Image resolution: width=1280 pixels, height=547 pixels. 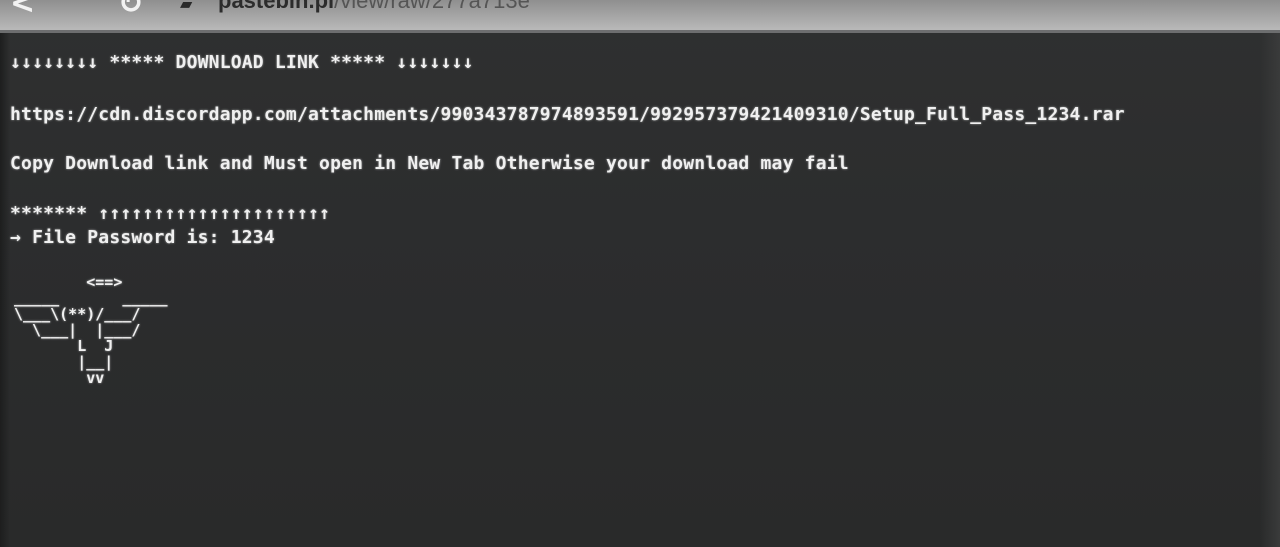 I want to click on reload-icon: ↻, so click(x=130, y=10).